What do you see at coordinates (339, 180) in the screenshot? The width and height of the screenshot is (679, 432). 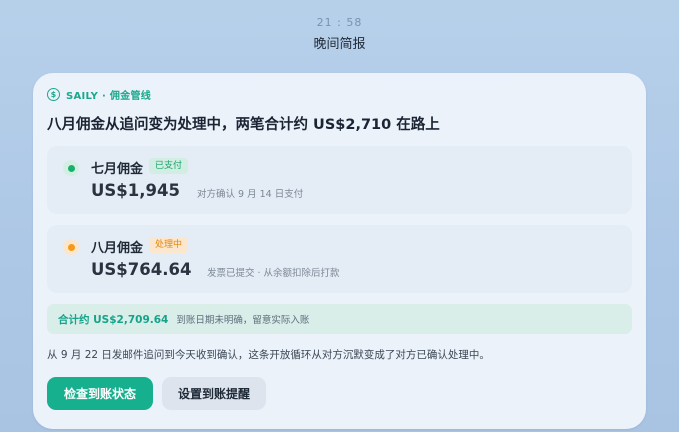 I see `commission-item-july: 七月佣金 已支付 US$1,945 对方确认 9 月 14 日支付` at bounding box center [339, 180].